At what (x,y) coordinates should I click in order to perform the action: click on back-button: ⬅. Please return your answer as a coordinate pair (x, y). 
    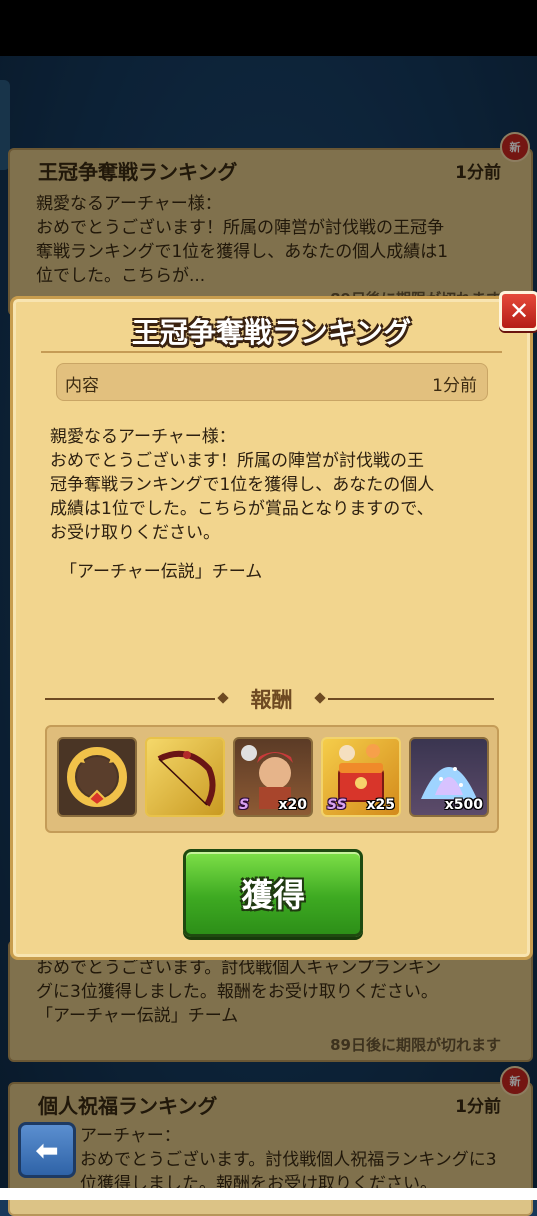
    Looking at the image, I should click on (47, 1150).